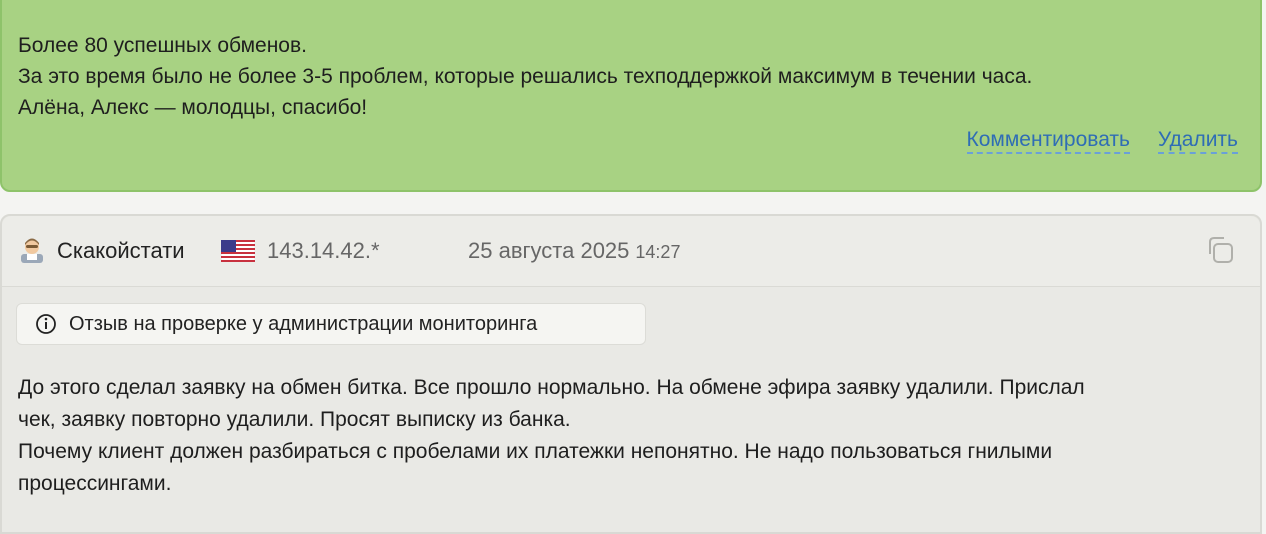  I want to click on review-actions: Комментировать Удалить, so click(1091, 141).